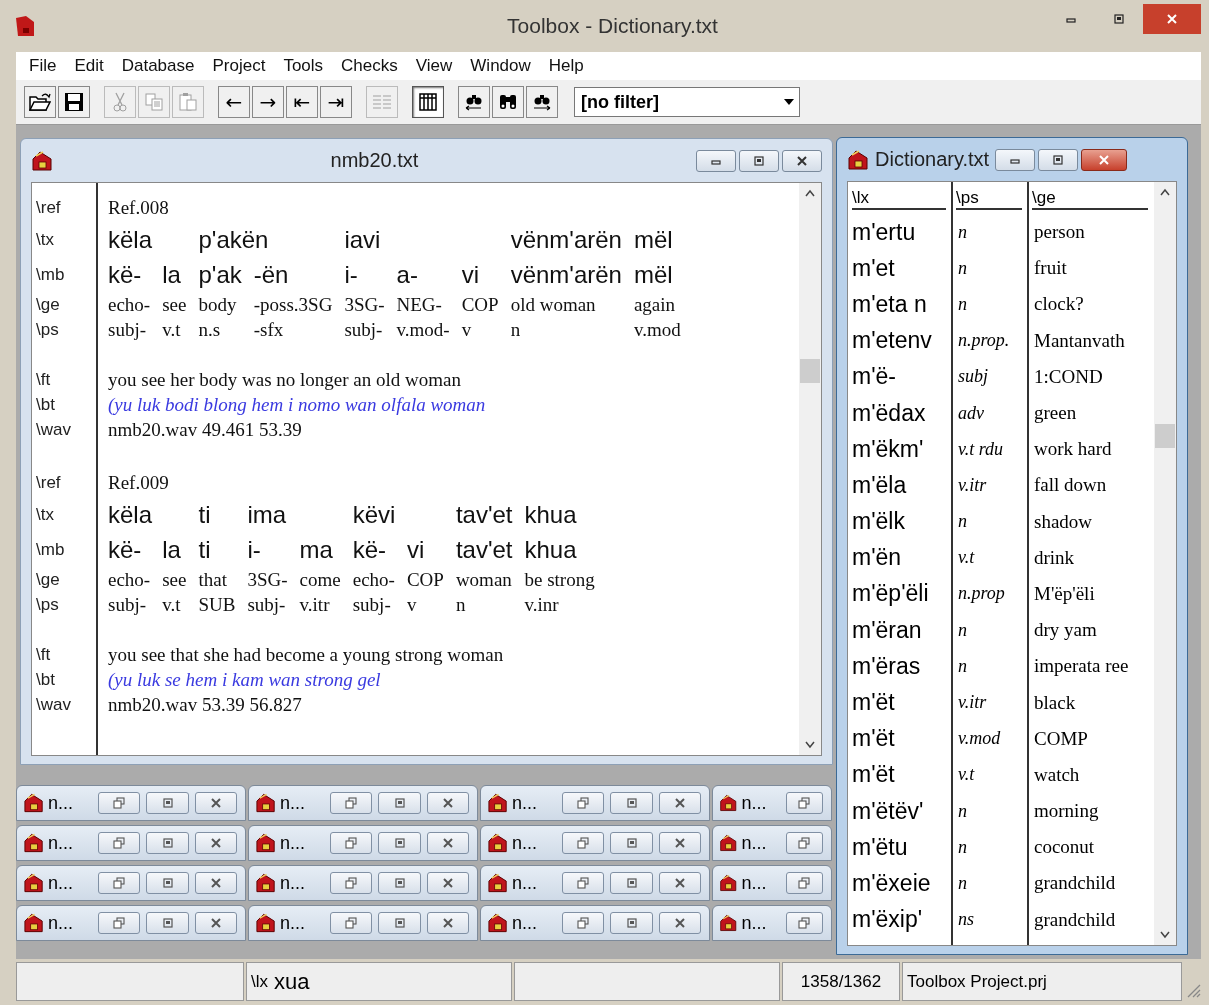 Image resolution: width=1209 pixels, height=1005 pixels. I want to click on lexeme-cell: m'ëtëv', so click(900, 811).